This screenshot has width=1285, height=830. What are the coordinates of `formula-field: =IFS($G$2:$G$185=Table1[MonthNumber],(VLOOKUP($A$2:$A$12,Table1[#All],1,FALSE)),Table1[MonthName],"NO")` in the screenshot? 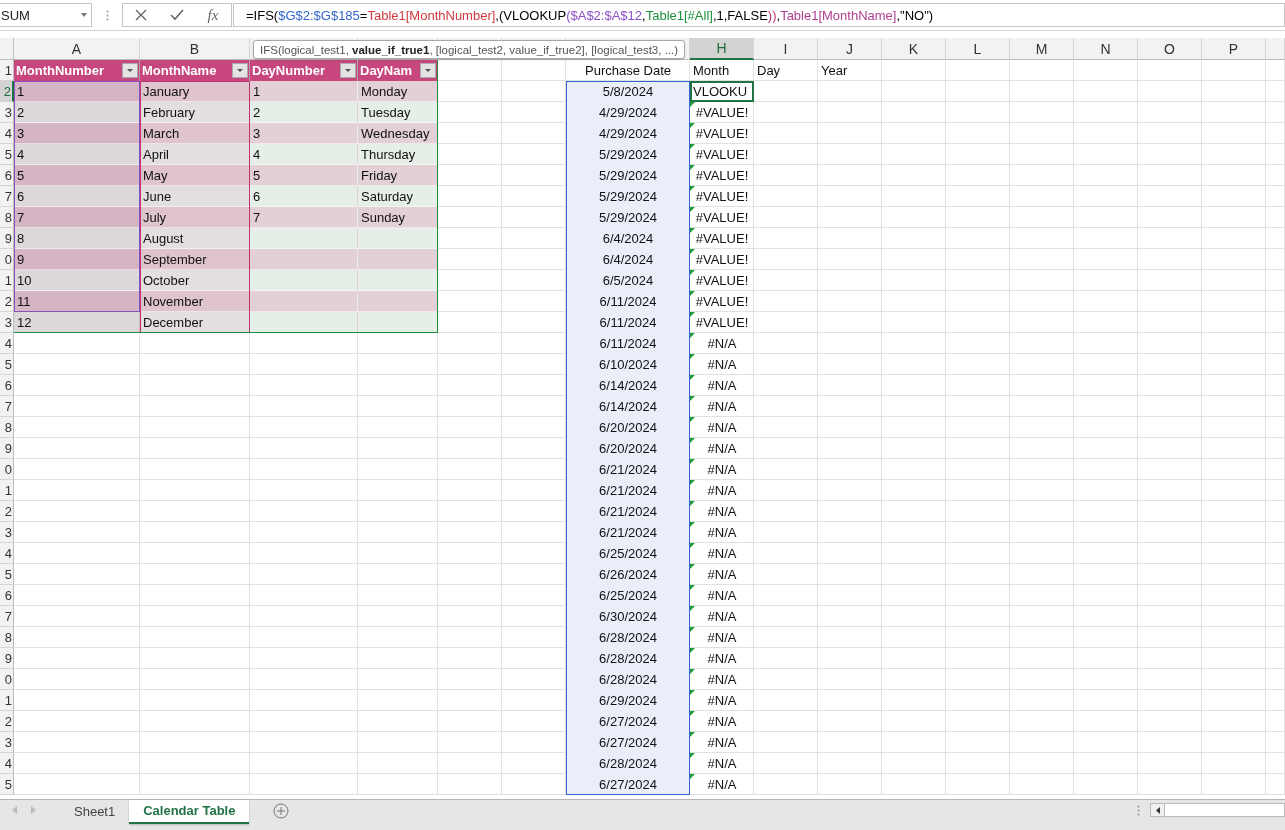 It's located at (759, 15).